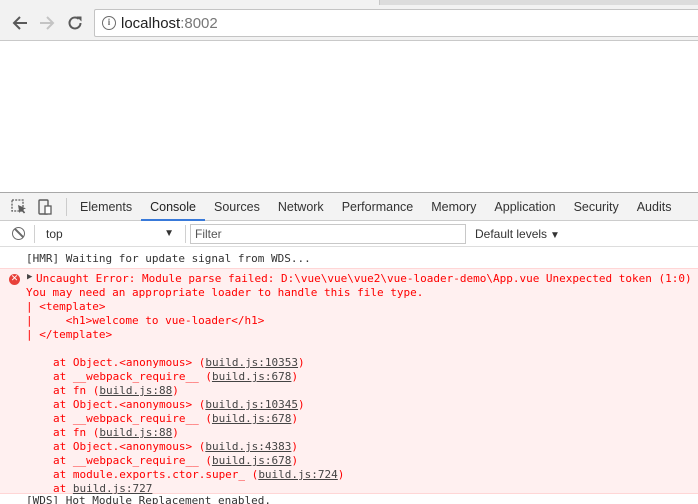 The width and height of the screenshot is (698, 504). Describe the element at coordinates (524, 207) in the screenshot. I see `tab-application: Application` at that location.